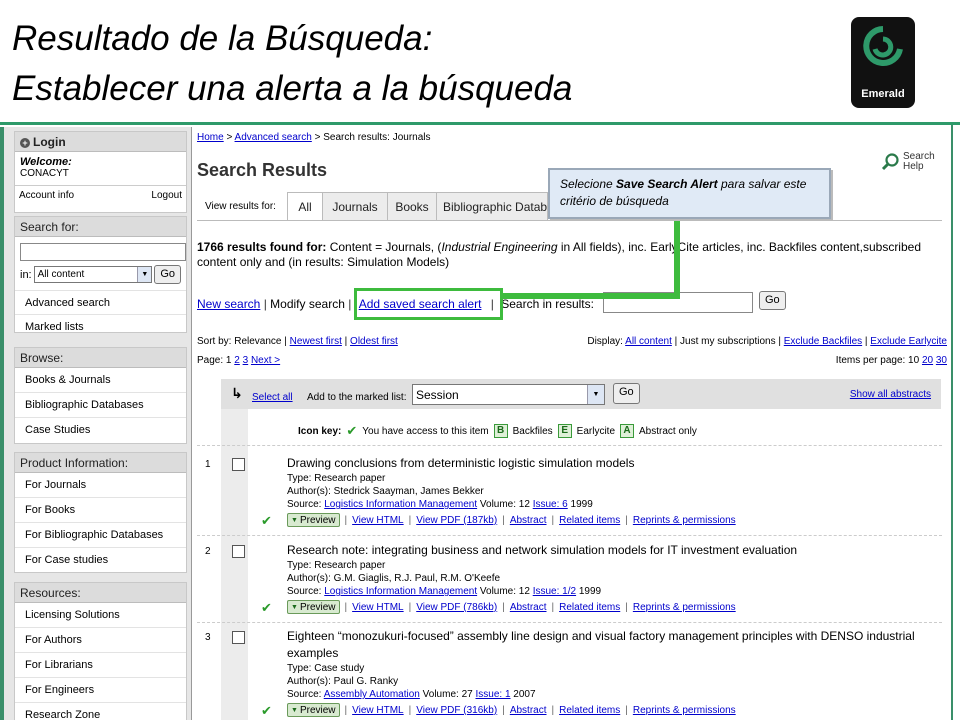  What do you see at coordinates (100, 302) in the screenshot?
I see `sidebar-item-advanced-search: Advanced search` at bounding box center [100, 302].